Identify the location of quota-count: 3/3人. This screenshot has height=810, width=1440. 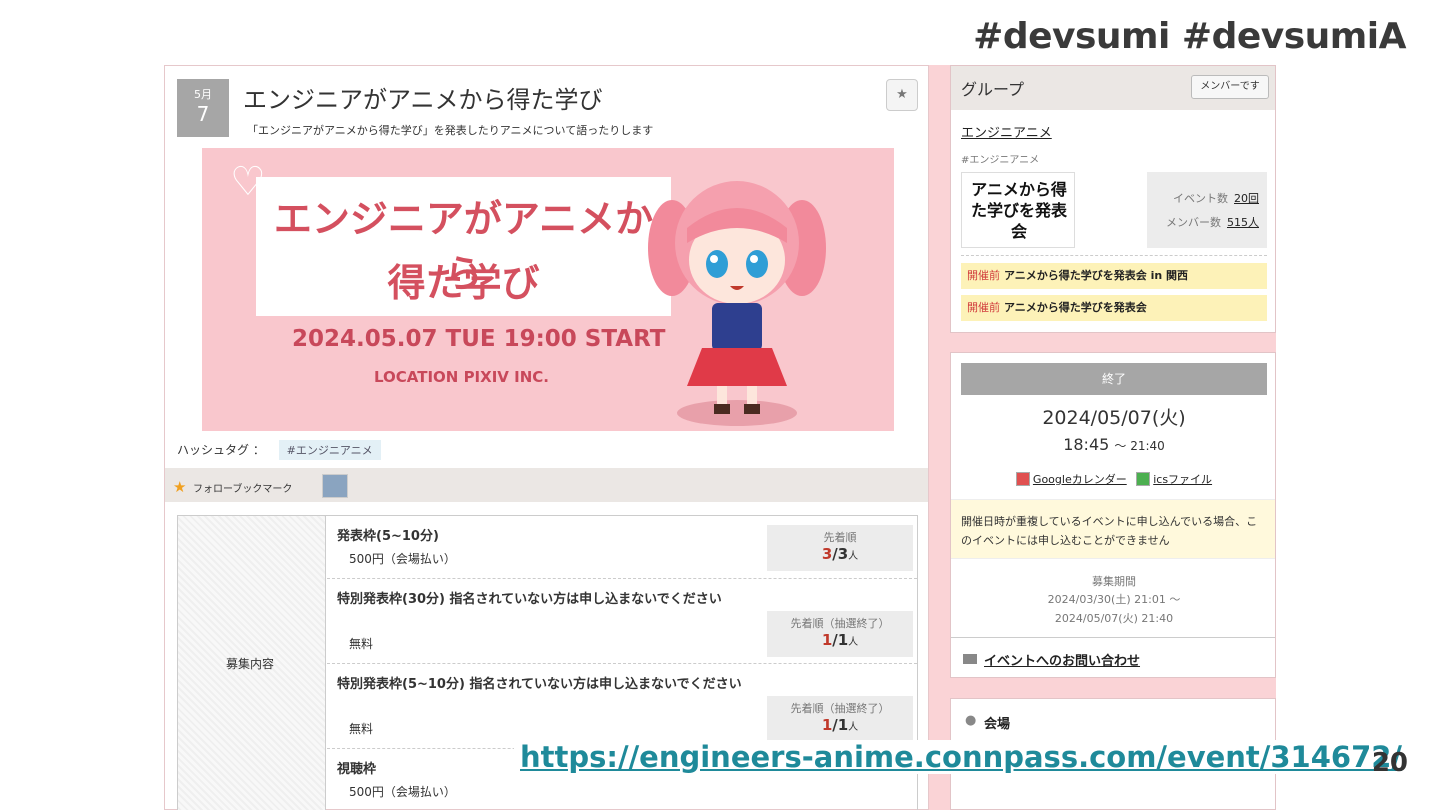
(840, 554).